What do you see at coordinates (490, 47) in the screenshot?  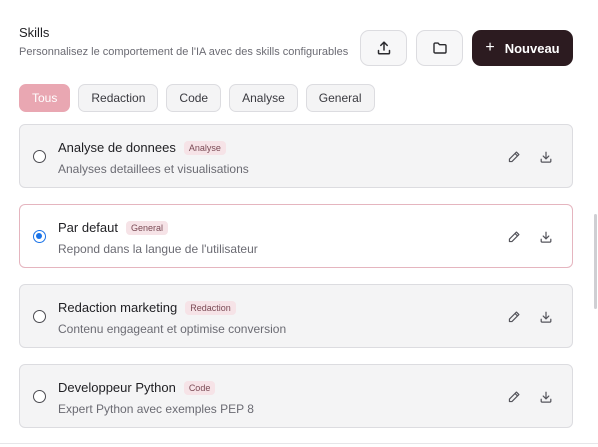 I see `plus-icon: +` at bounding box center [490, 47].